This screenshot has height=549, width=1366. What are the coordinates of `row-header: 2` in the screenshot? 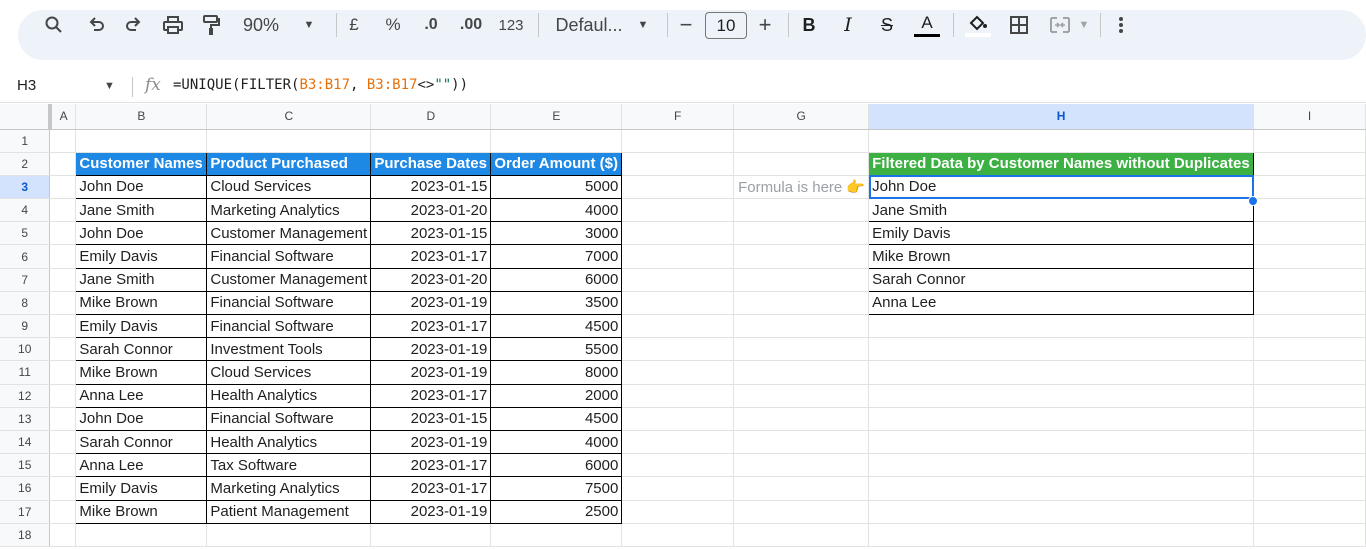 It's located at (25, 164).